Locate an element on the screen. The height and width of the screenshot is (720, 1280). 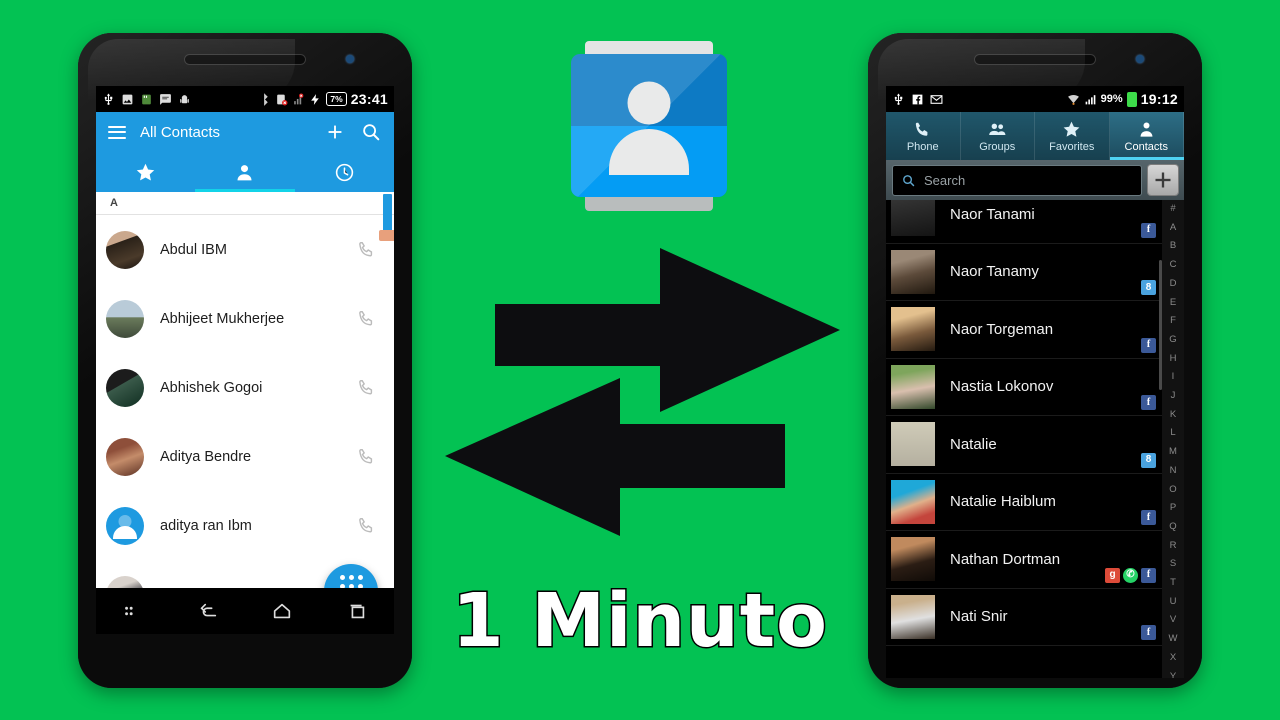
tab-groups: Groups is located at coordinates (998, 136).